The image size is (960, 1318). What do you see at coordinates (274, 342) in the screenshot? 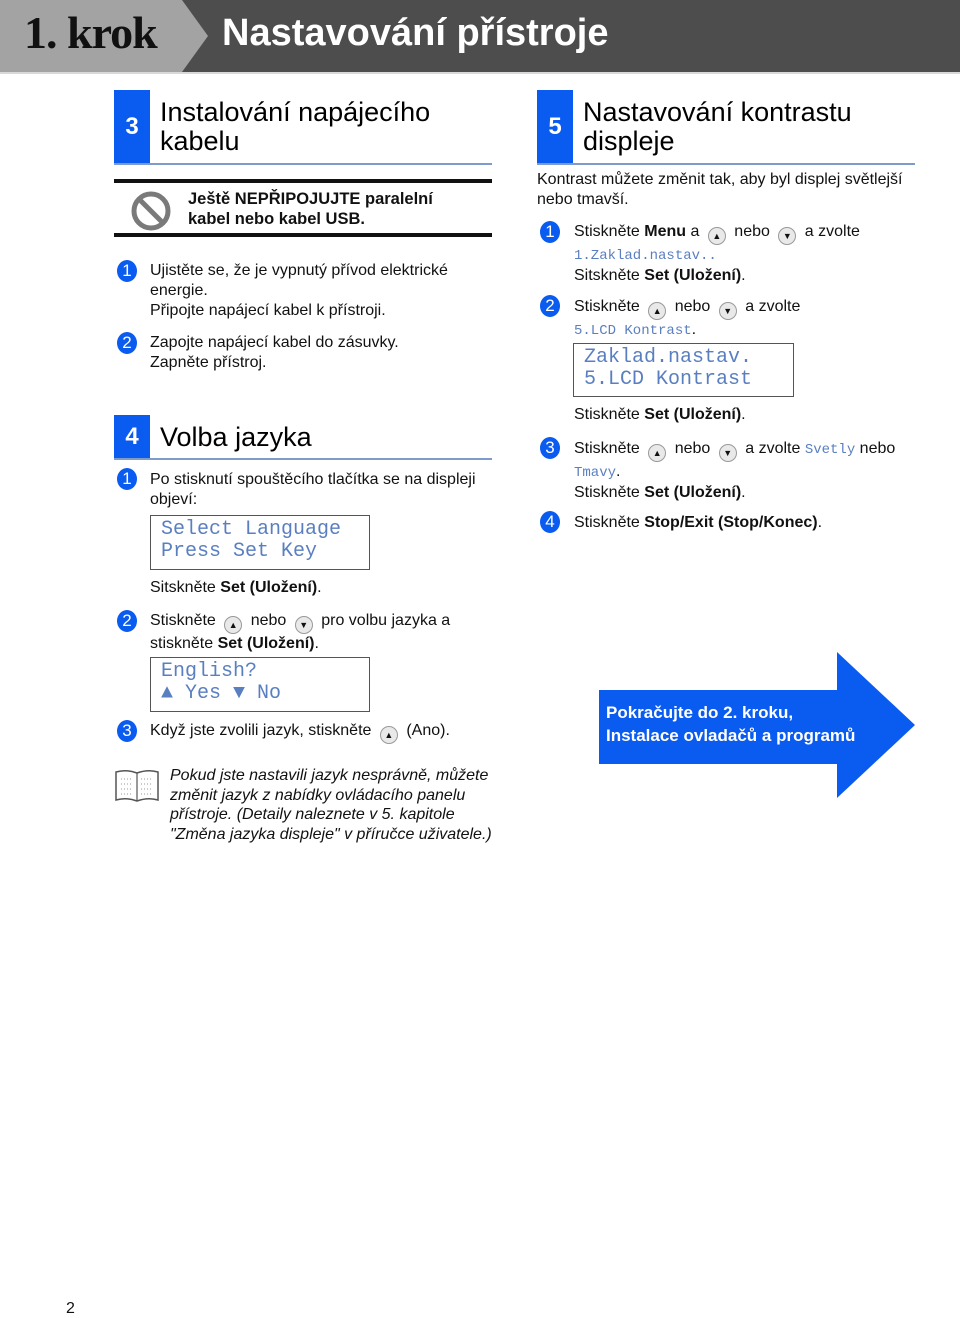
I see `step-line: Zapojte napájecí kabel do zásuvky.` at bounding box center [274, 342].